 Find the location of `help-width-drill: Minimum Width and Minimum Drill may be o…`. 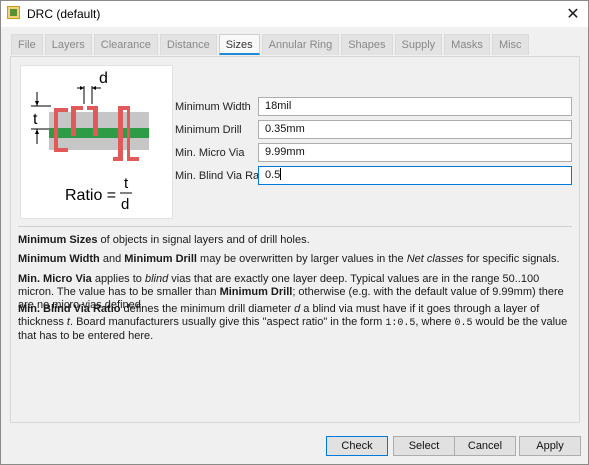

help-width-drill: Minimum Width and Minimum Drill may be o… is located at coordinates (289, 259).